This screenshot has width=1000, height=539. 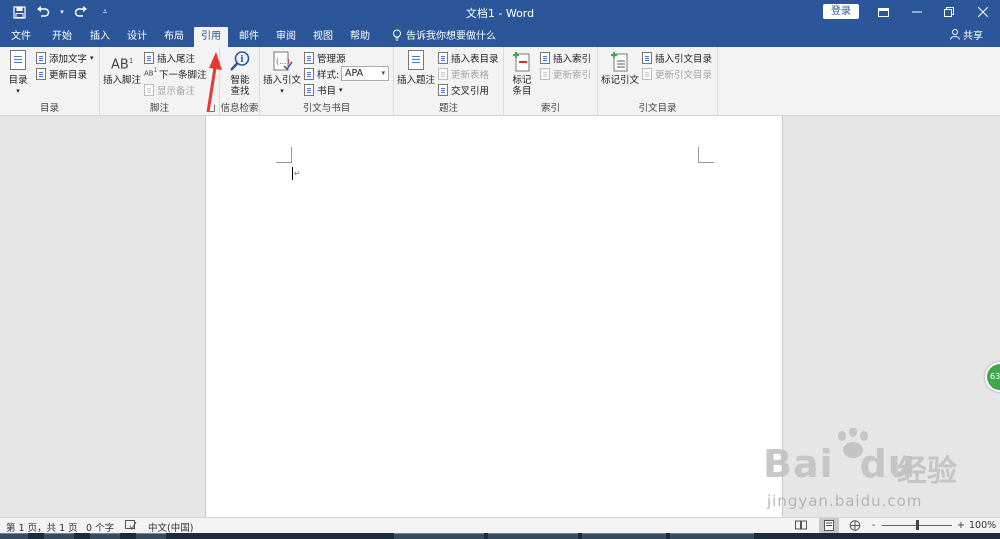 I want to click on toc-button-label: 目录, so click(x=18, y=80).